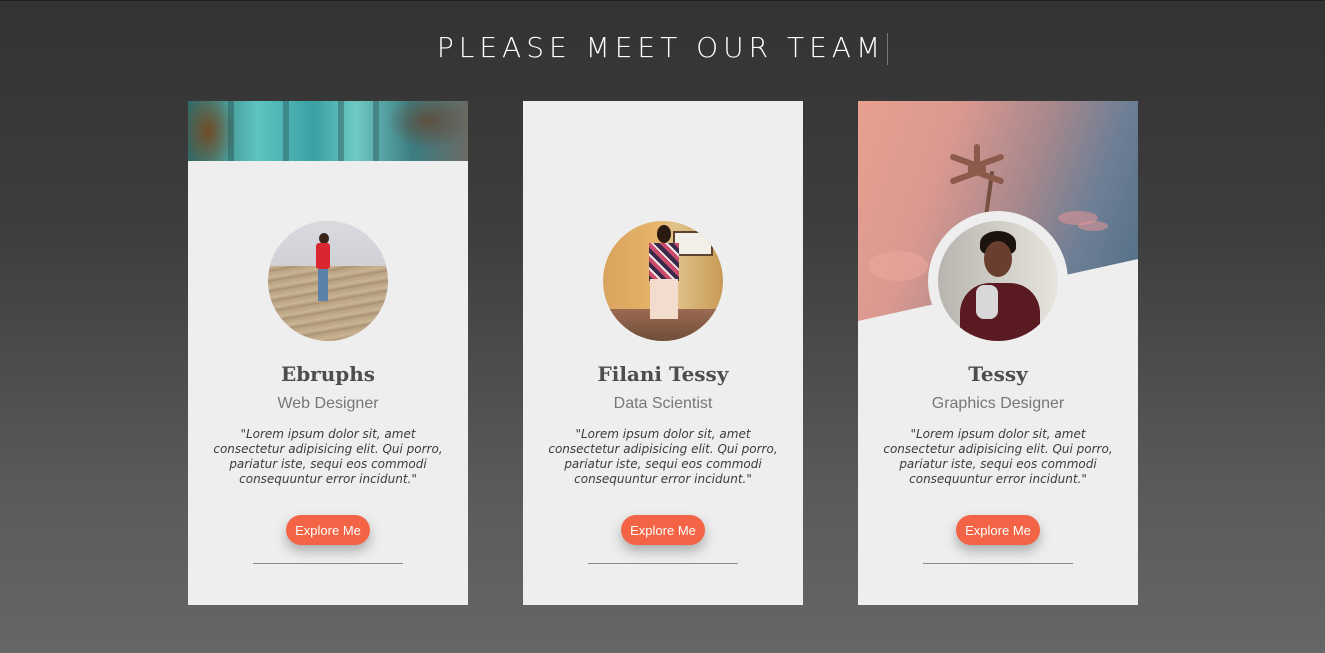 The width and height of the screenshot is (1325, 653). I want to click on member-role: Data Scientist, so click(663, 403).